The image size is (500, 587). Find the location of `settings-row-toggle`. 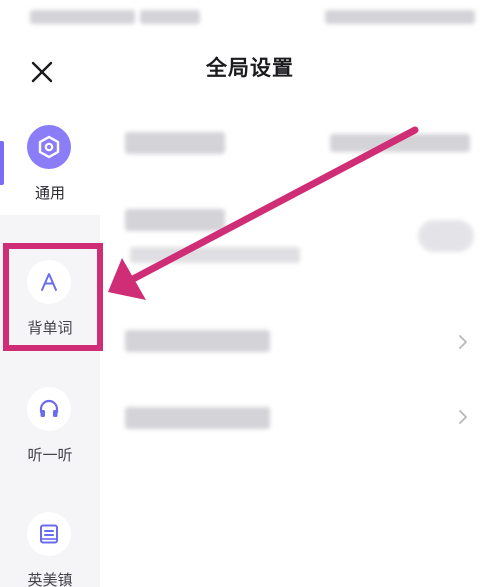

settings-row-toggle is located at coordinates (300, 235).